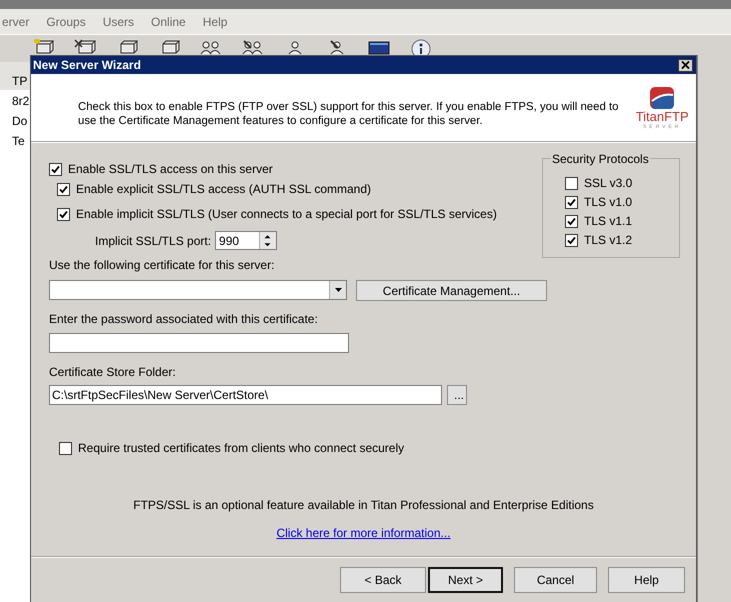 This screenshot has height=602, width=731. What do you see at coordinates (170, 169) in the screenshot?
I see `checkbox-label: Enable SSL/TLS access on this server` at bounding box center [170, 169].